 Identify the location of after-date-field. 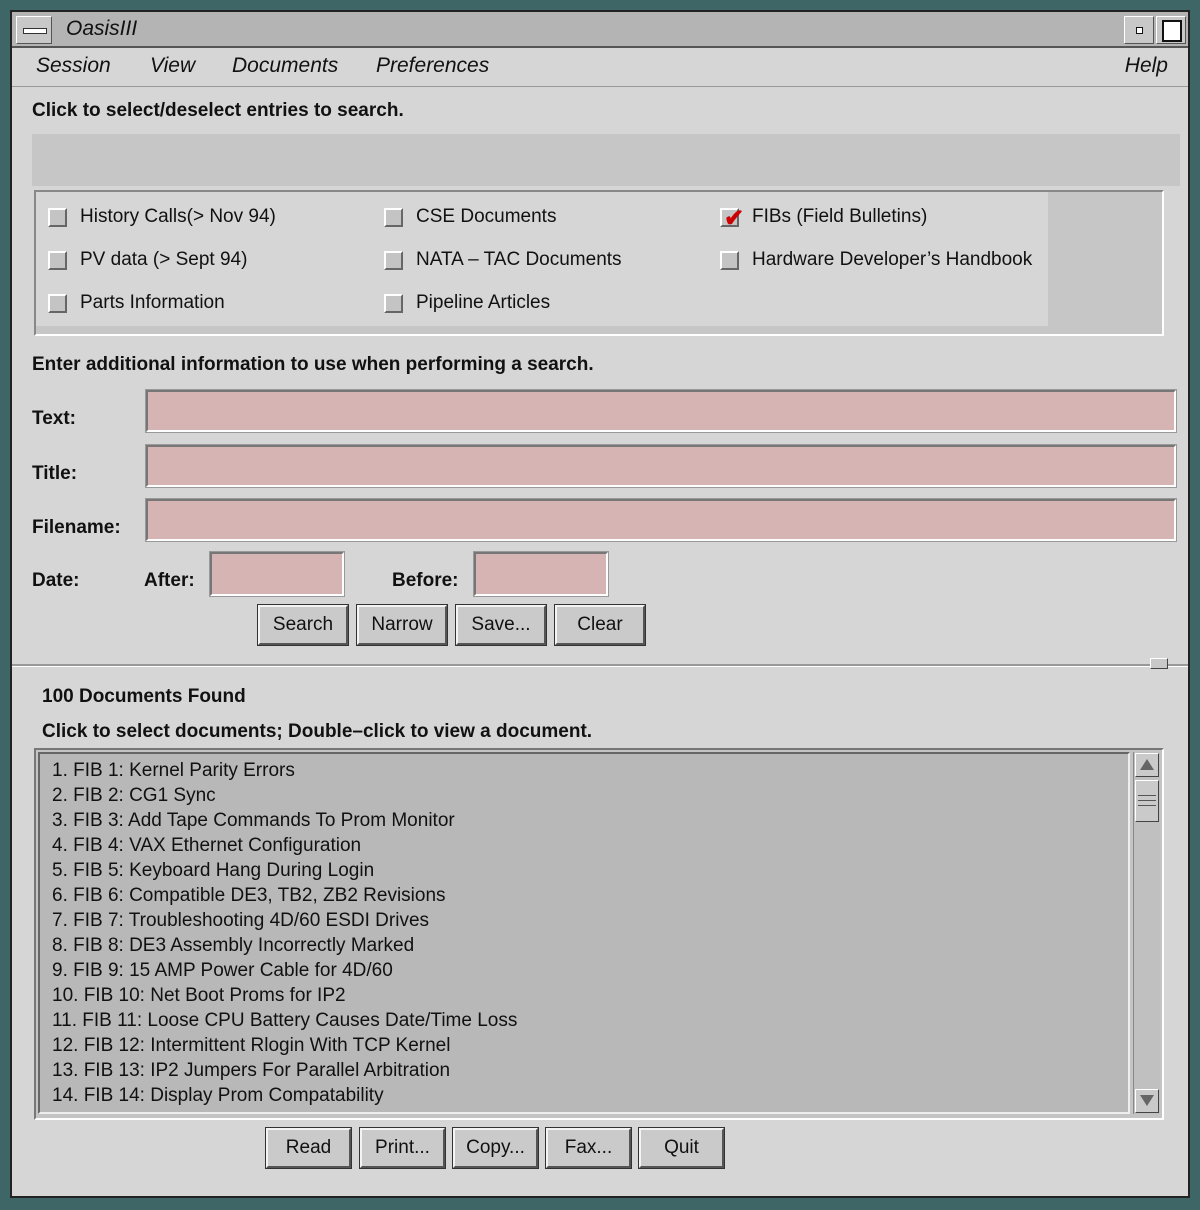
(277, 574).